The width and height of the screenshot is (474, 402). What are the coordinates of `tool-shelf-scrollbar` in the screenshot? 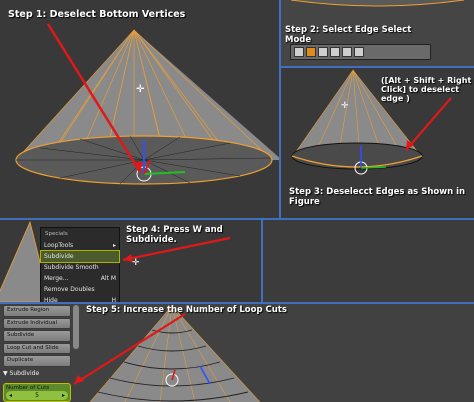 It's located at (76, 327).